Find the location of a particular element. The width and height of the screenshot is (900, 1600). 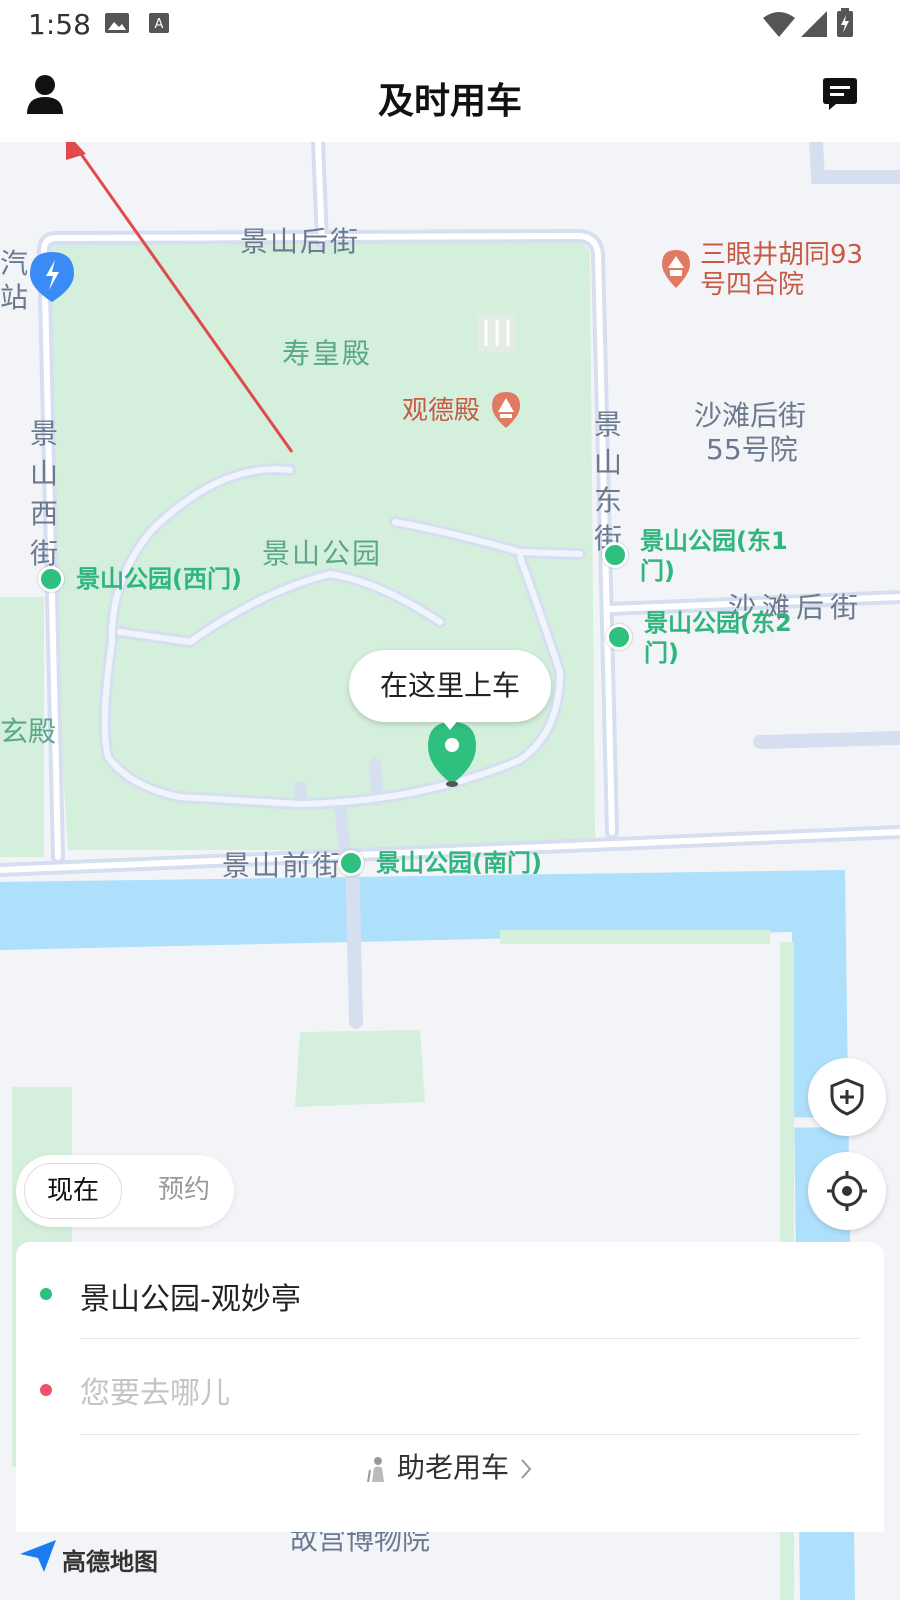

page-title: 及时用车 is located at coordinates (449, 101).